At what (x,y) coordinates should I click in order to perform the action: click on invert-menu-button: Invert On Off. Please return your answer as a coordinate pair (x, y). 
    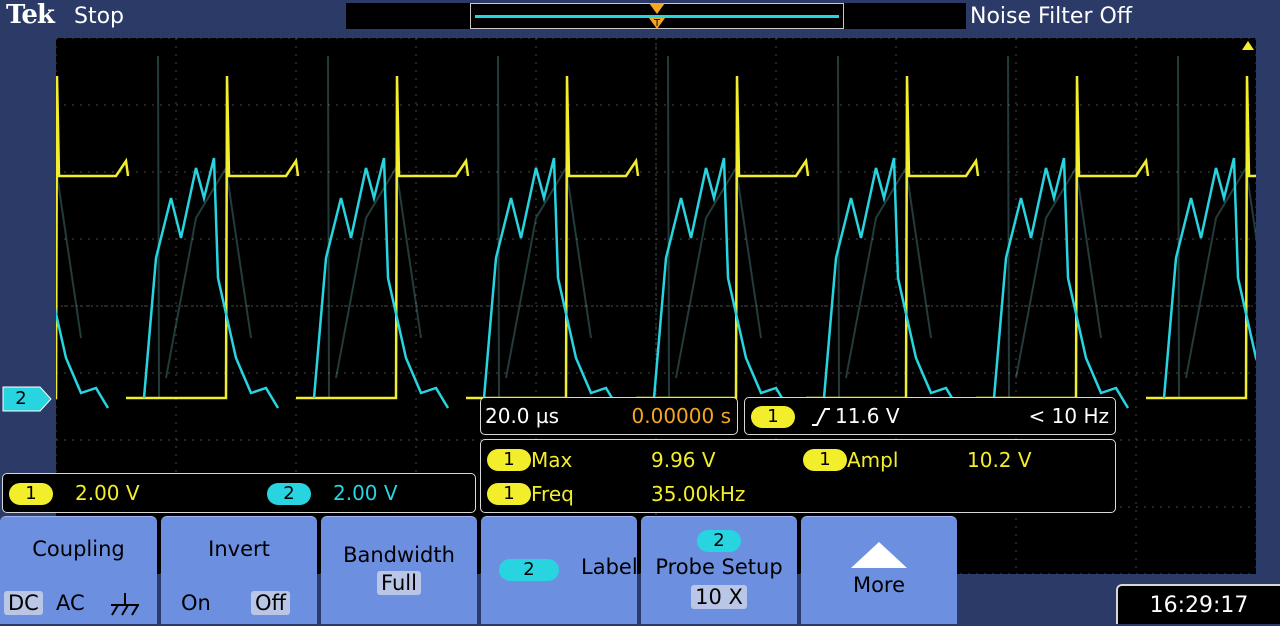
    Looking at the image, I should click on (239, 570).